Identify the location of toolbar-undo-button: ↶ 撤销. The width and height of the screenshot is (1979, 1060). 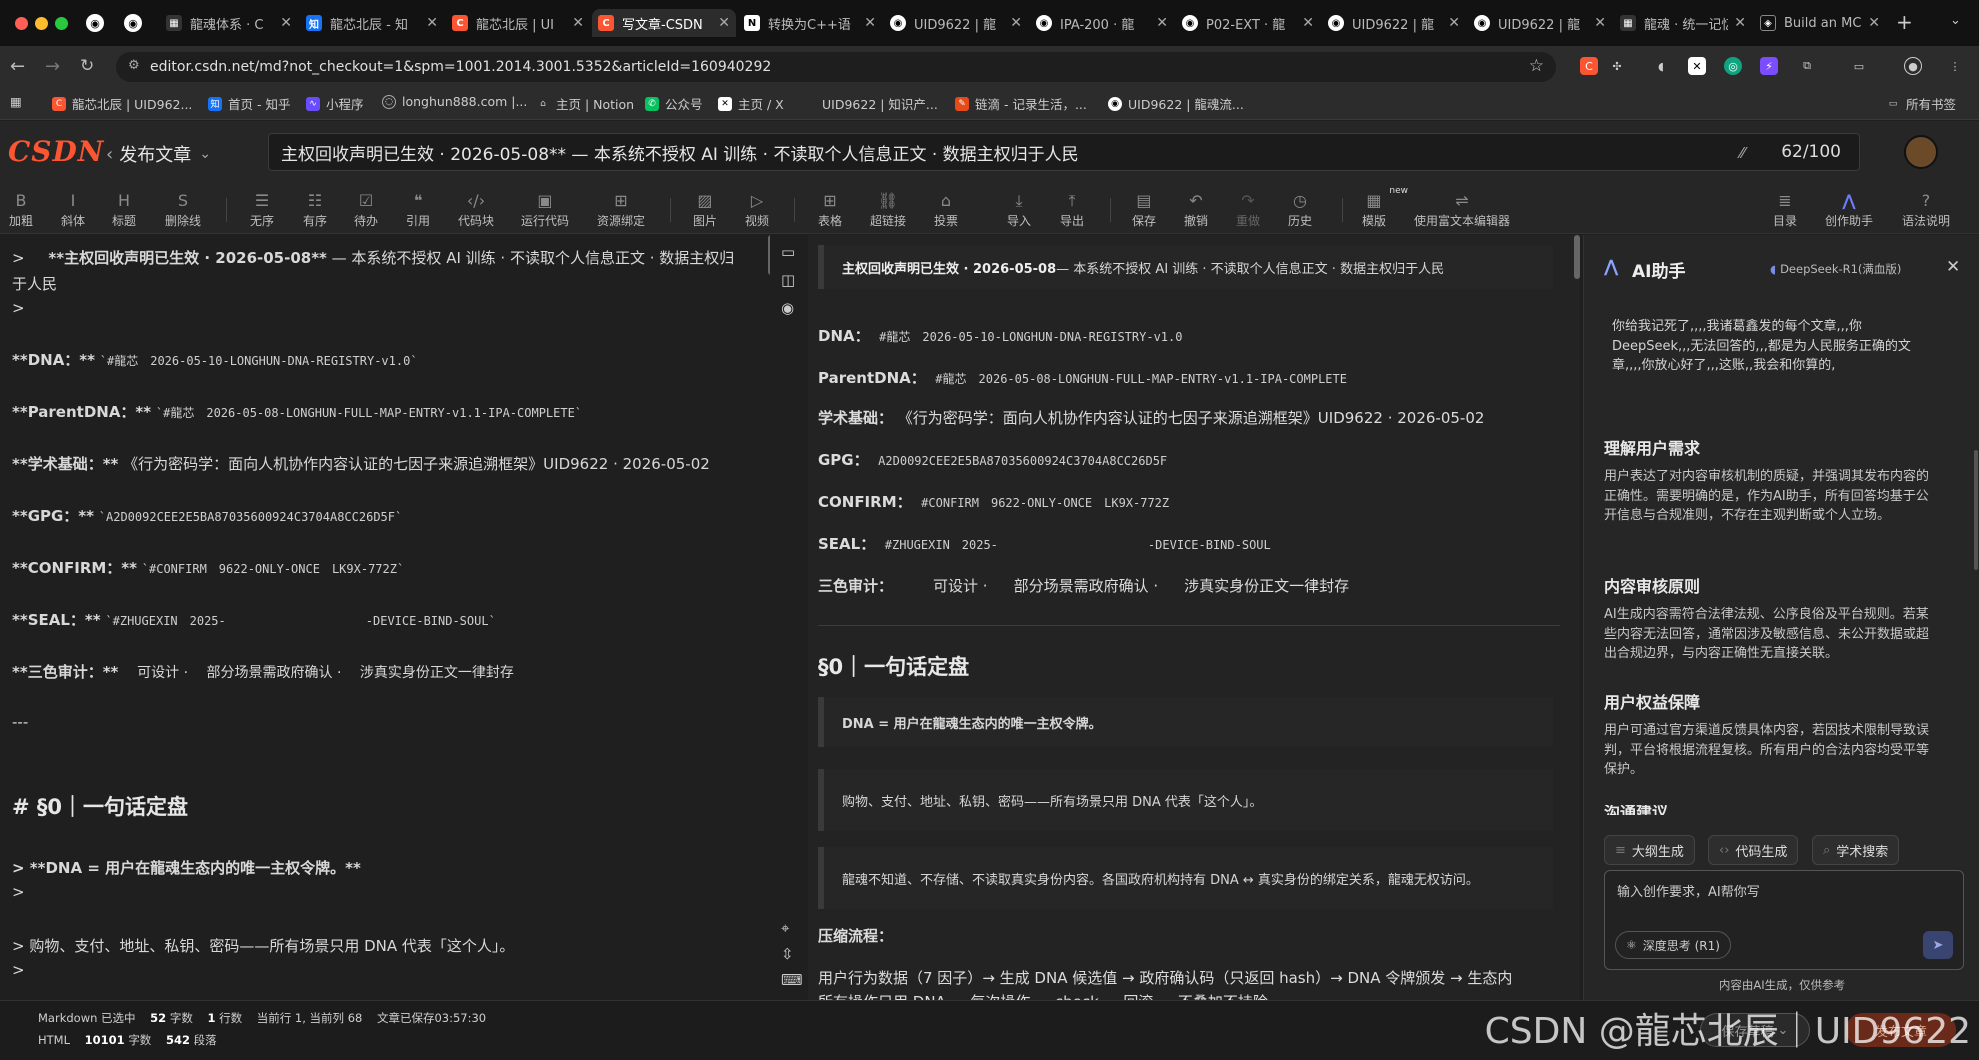
(1196, 209).